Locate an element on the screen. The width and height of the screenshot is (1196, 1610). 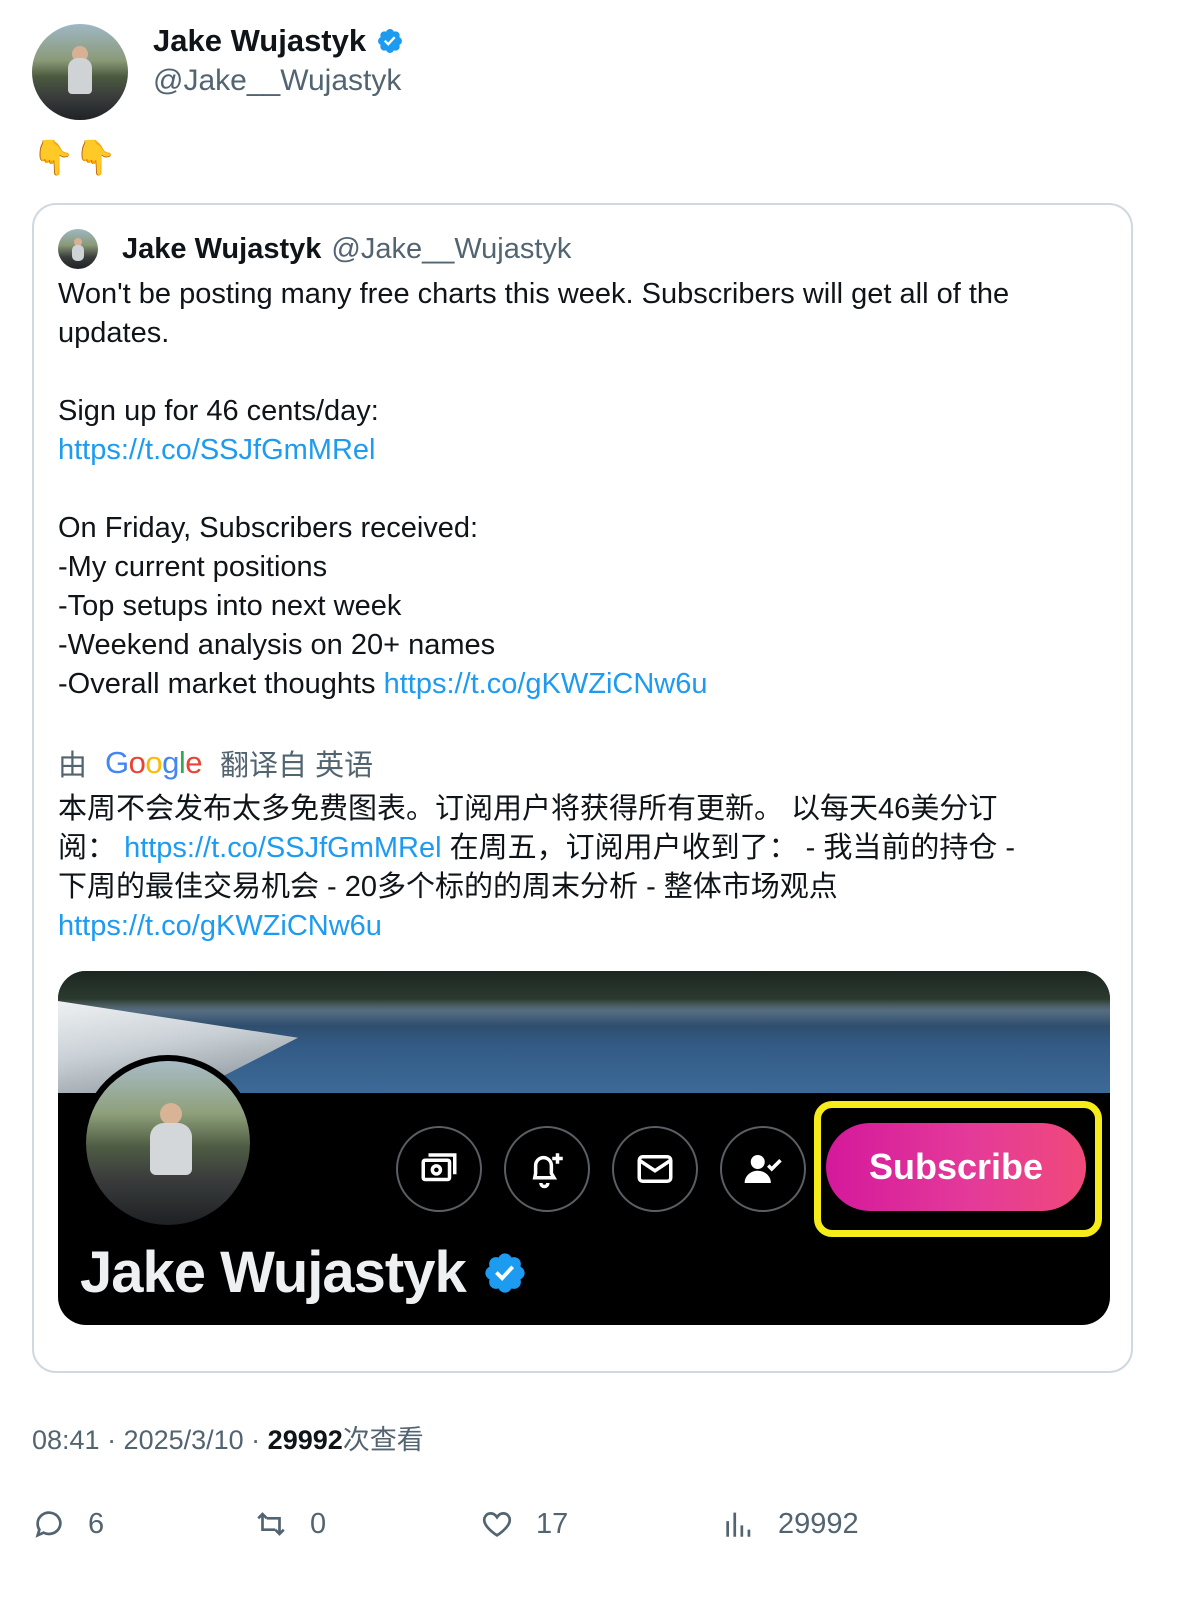
reply-button: 6 is located at coordinates (68, 1524).